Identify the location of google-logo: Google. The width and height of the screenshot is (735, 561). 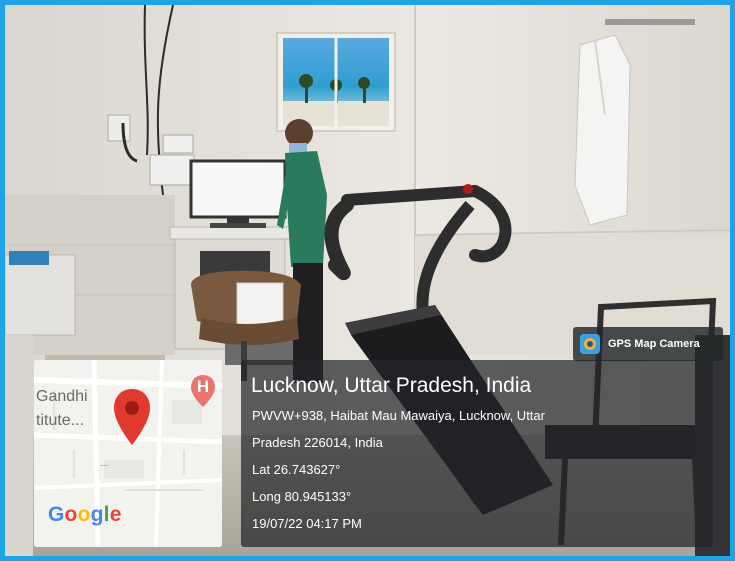
(85, 514).